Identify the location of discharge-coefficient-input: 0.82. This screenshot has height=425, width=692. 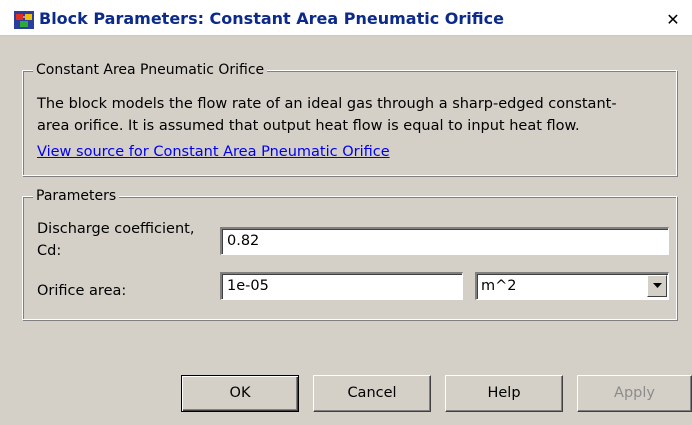
(444, 241).